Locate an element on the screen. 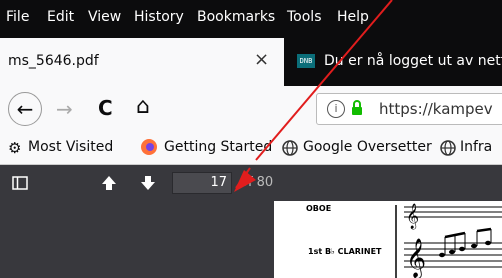 Image resolution: width=502 pixels, height=278 pixels. lock-icon is located at coordinates (357, 107).